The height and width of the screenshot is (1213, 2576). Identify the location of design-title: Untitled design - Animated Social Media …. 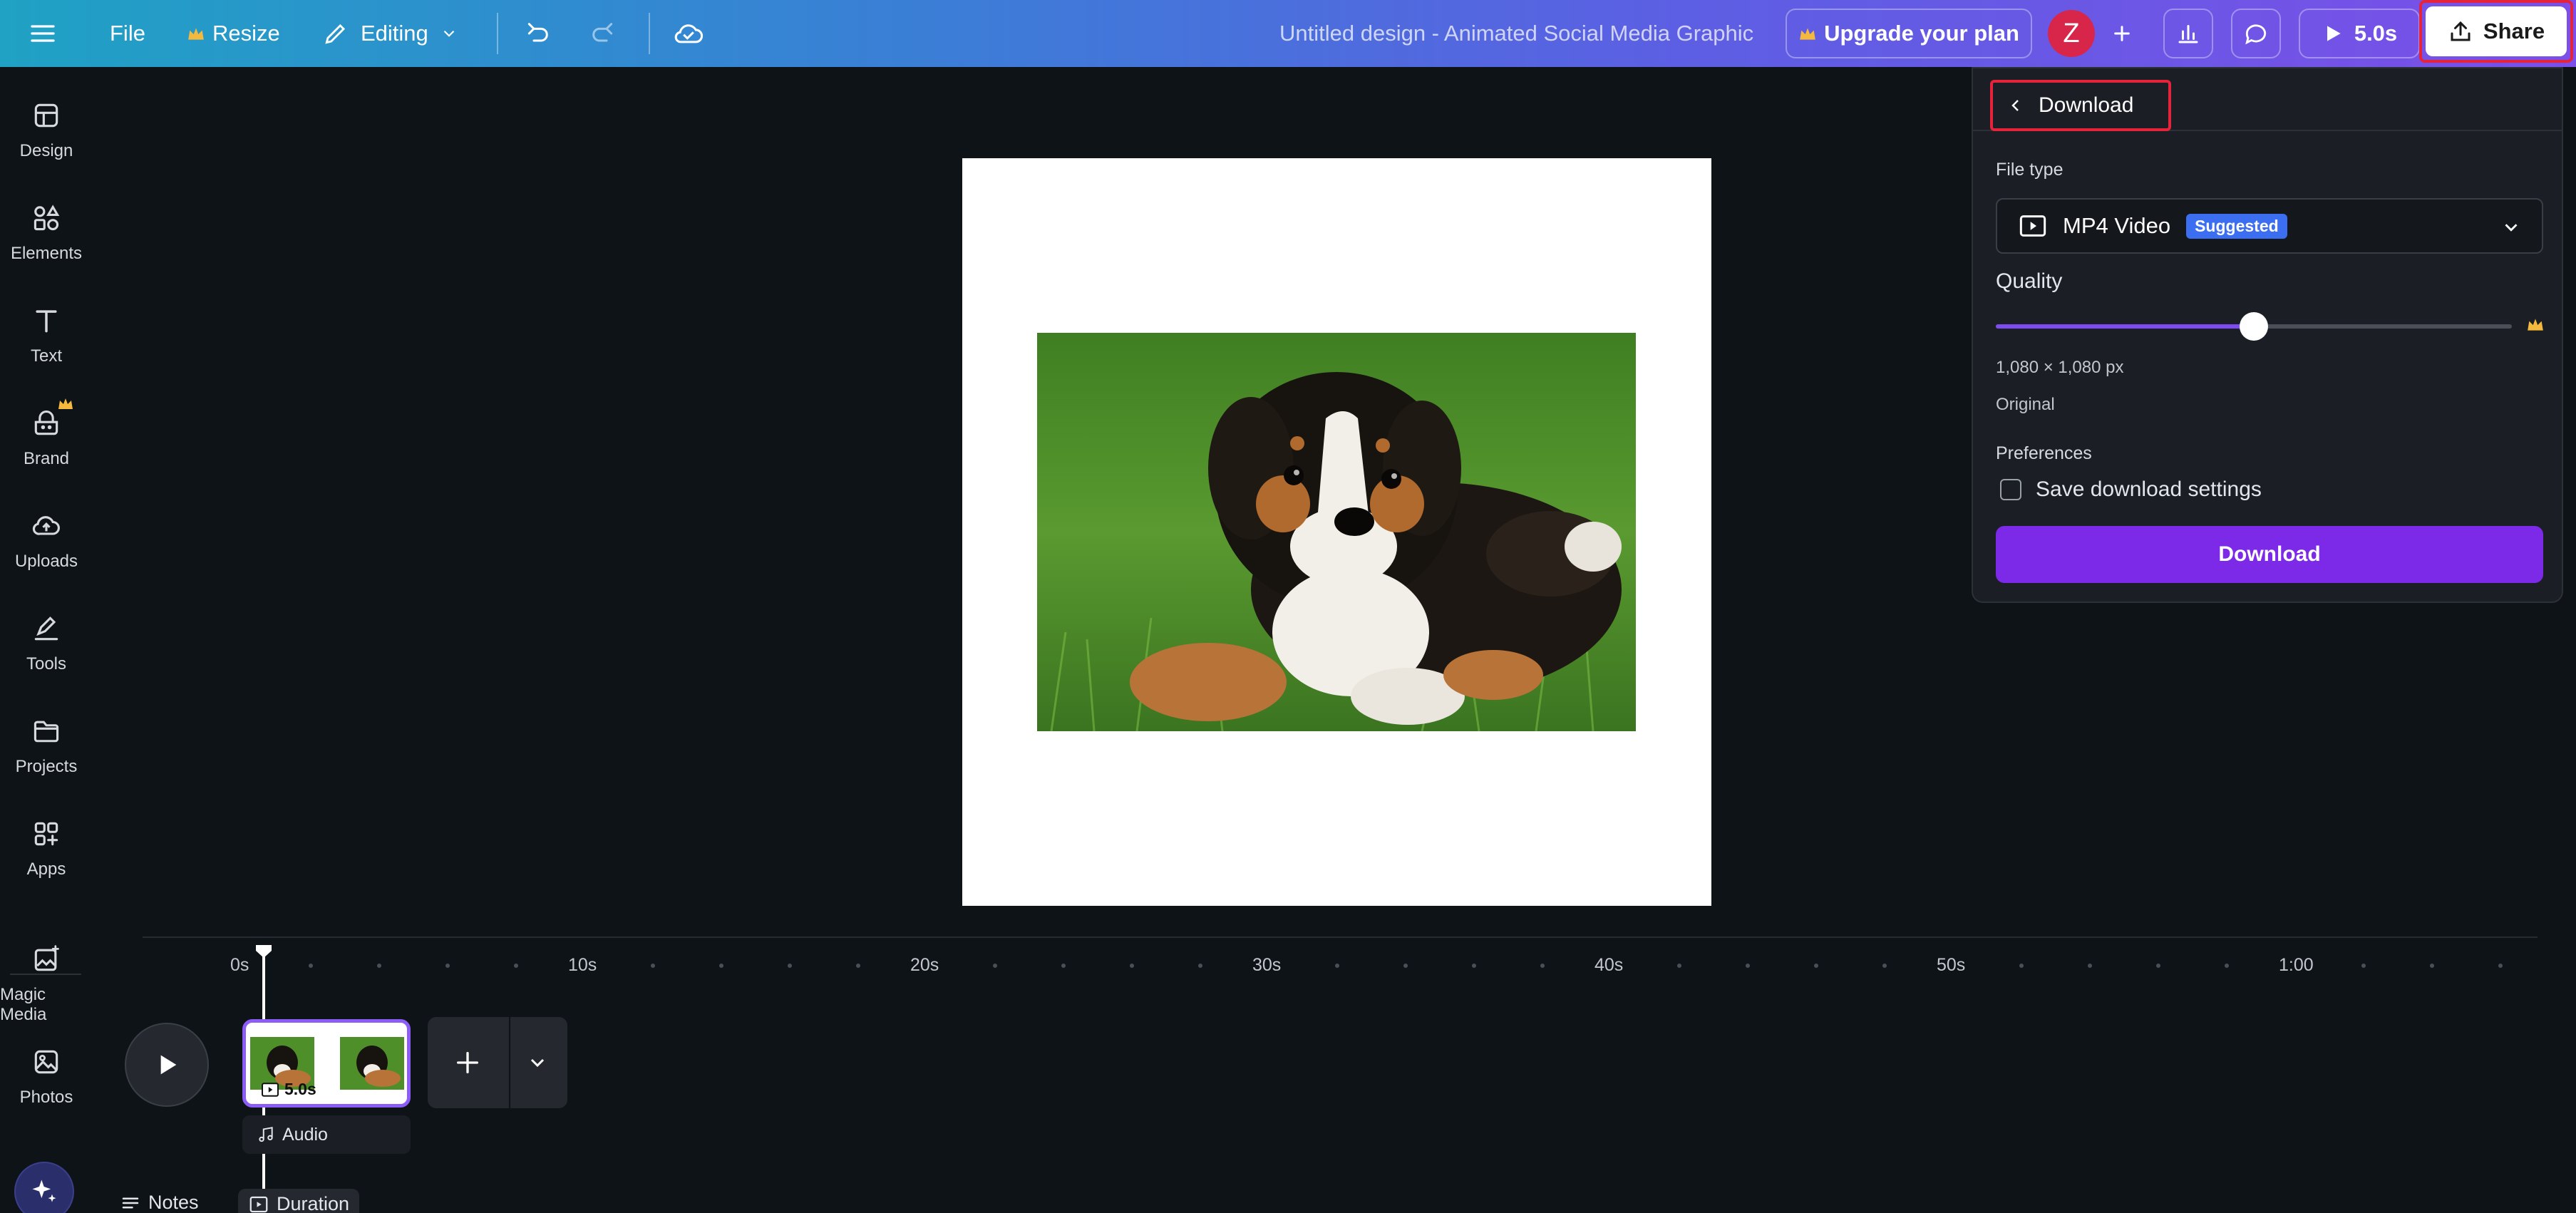
(1516, 34).